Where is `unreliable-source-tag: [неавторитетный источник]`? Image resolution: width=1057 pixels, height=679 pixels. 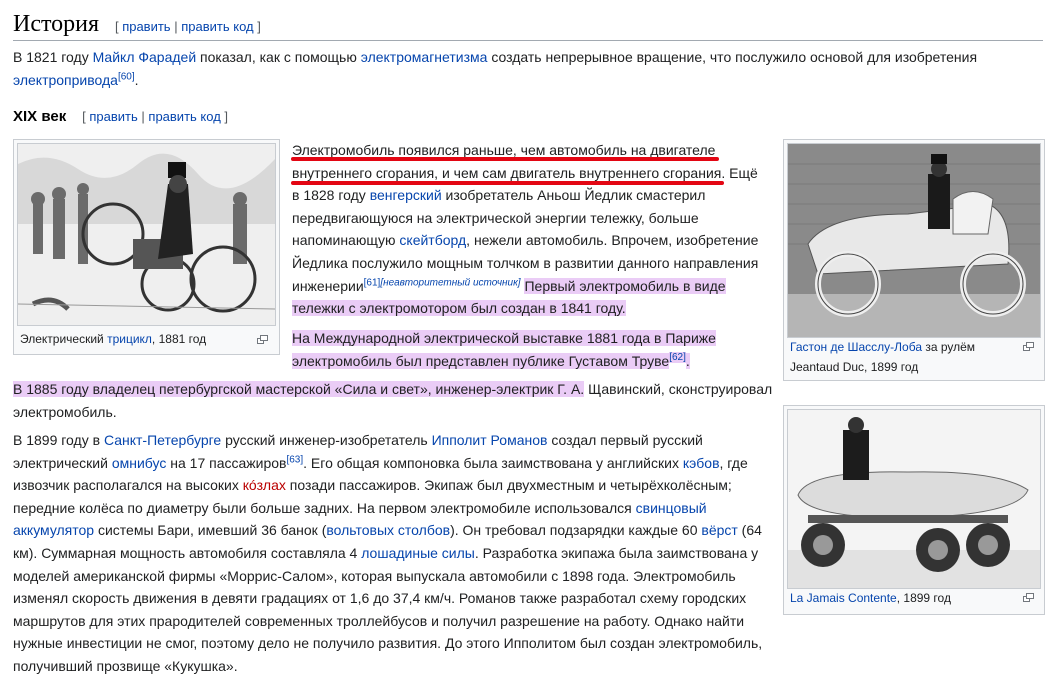 unreliable-source-tag: [неавторитетный источник] is located at coordinates (450, 282).